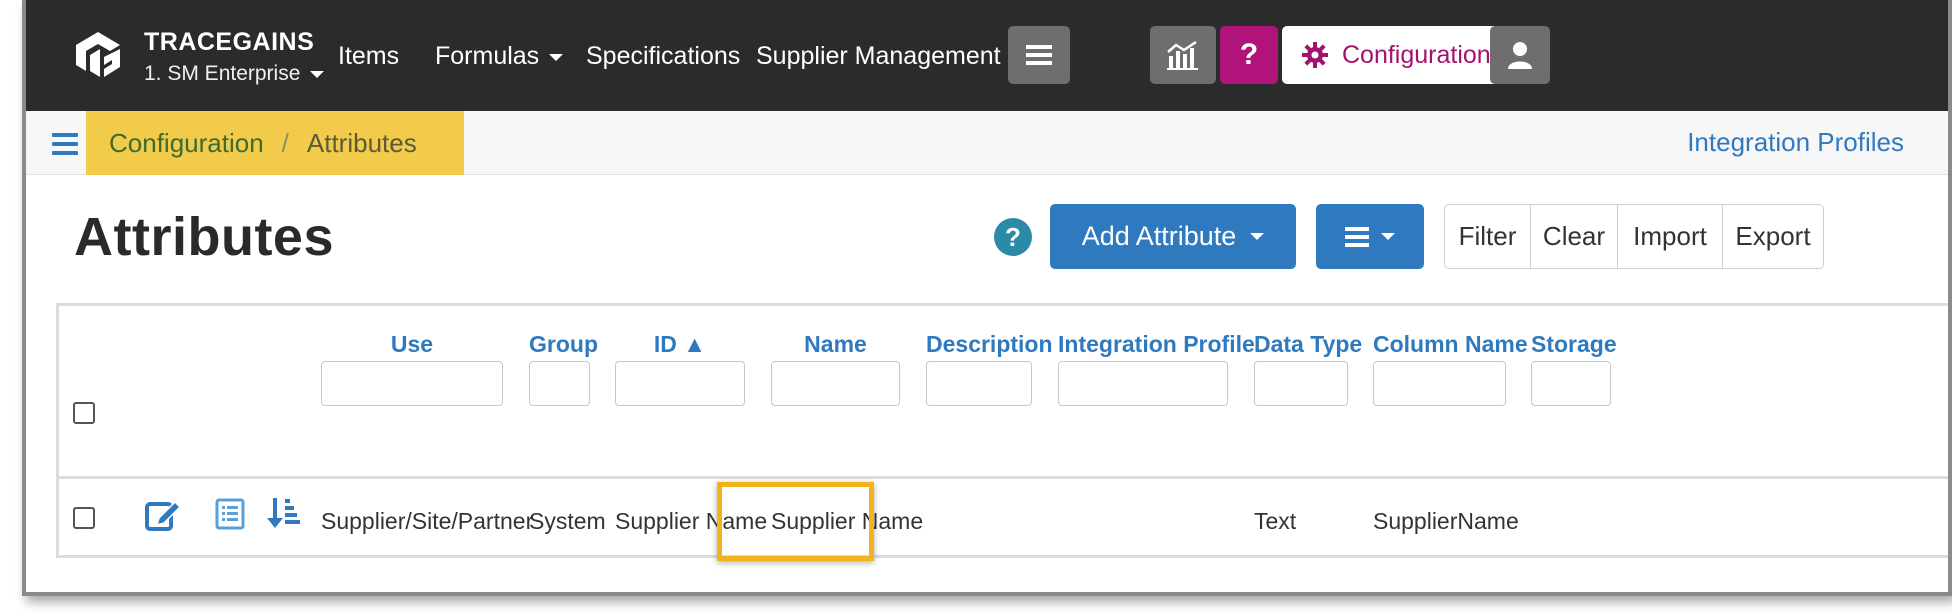 The height and width of the screenshot is (616, 1952). I want to click on edit-icon, so click(163, 515).